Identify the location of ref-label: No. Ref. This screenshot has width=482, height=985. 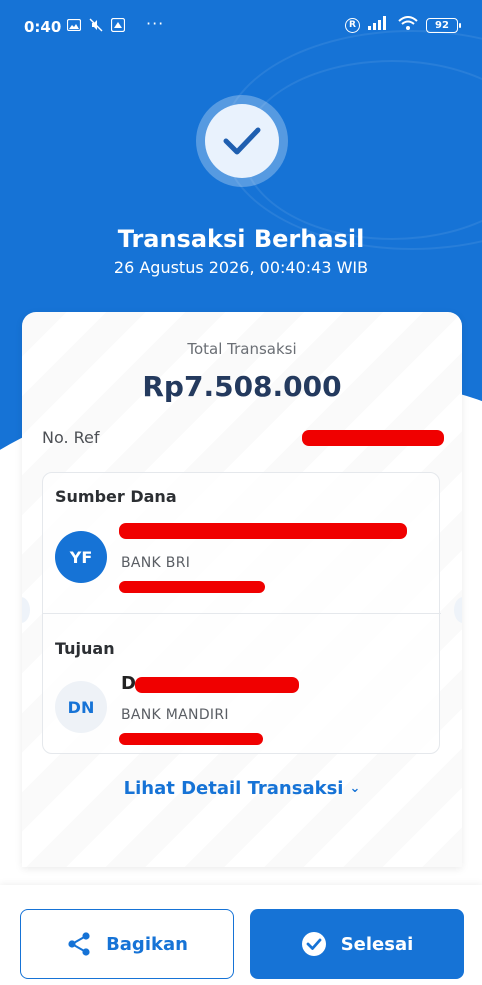
(71, 437).